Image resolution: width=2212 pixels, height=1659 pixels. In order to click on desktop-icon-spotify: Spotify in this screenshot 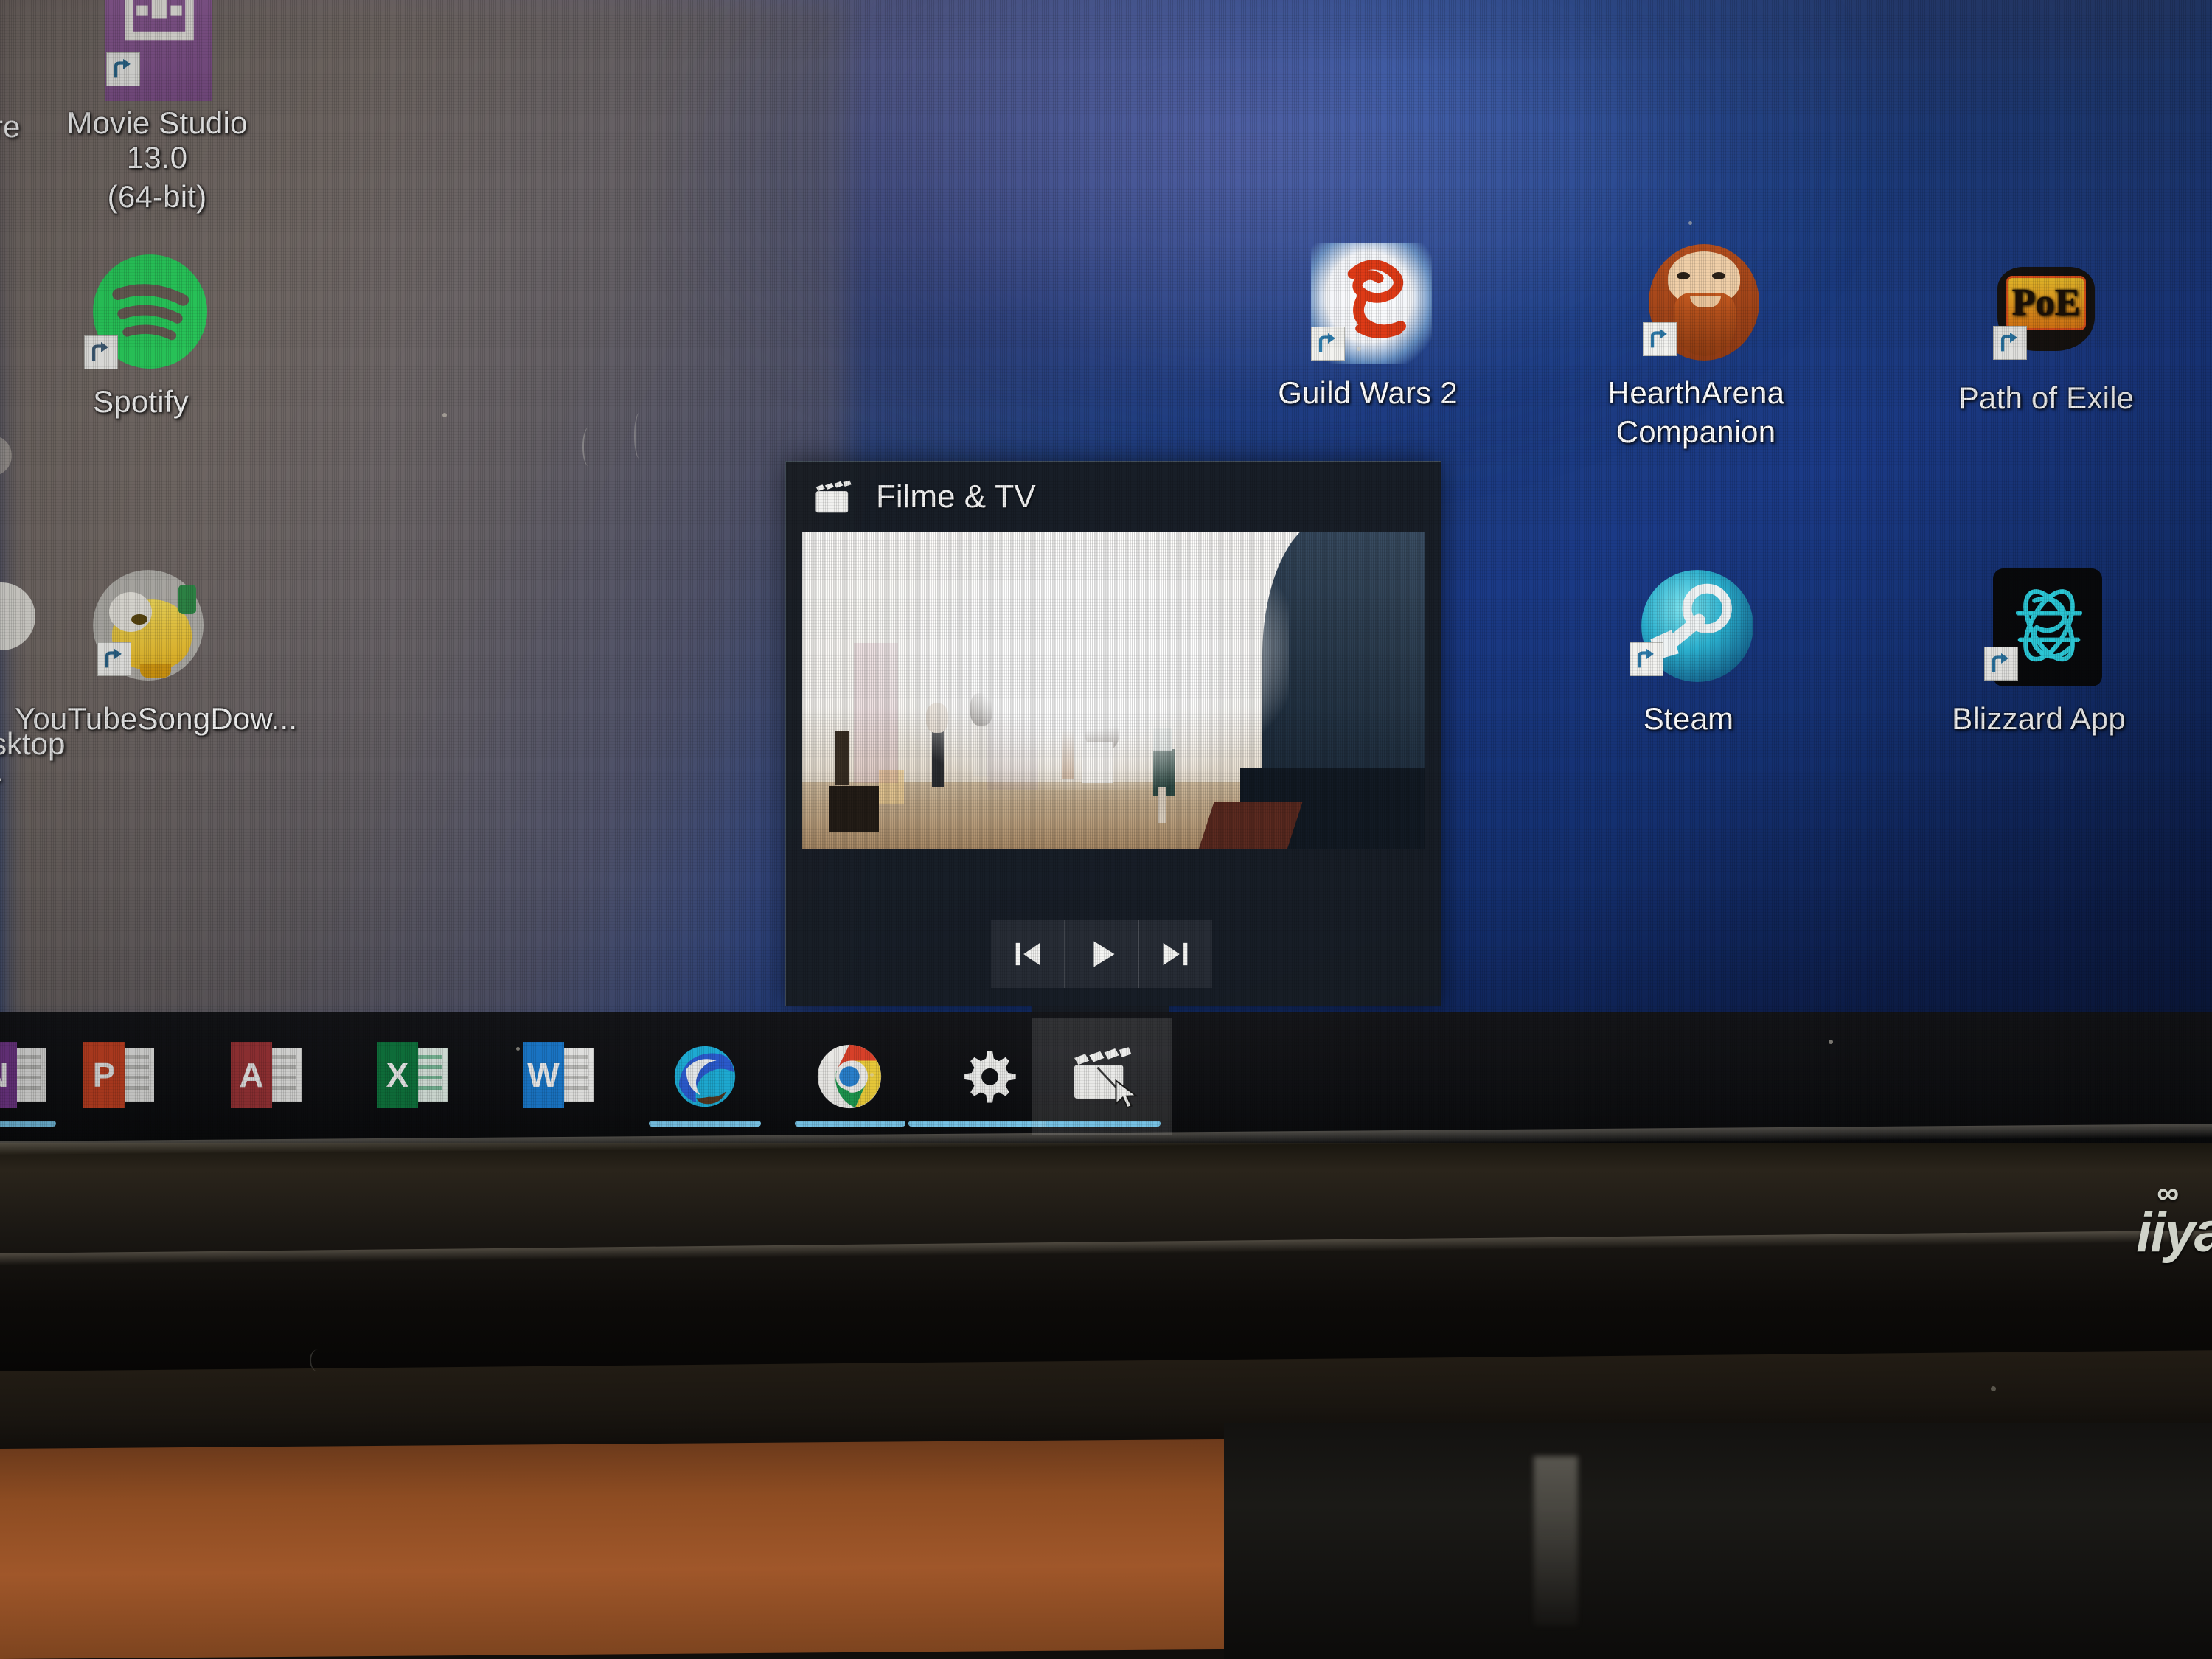, I will do `click(140, 331)`.